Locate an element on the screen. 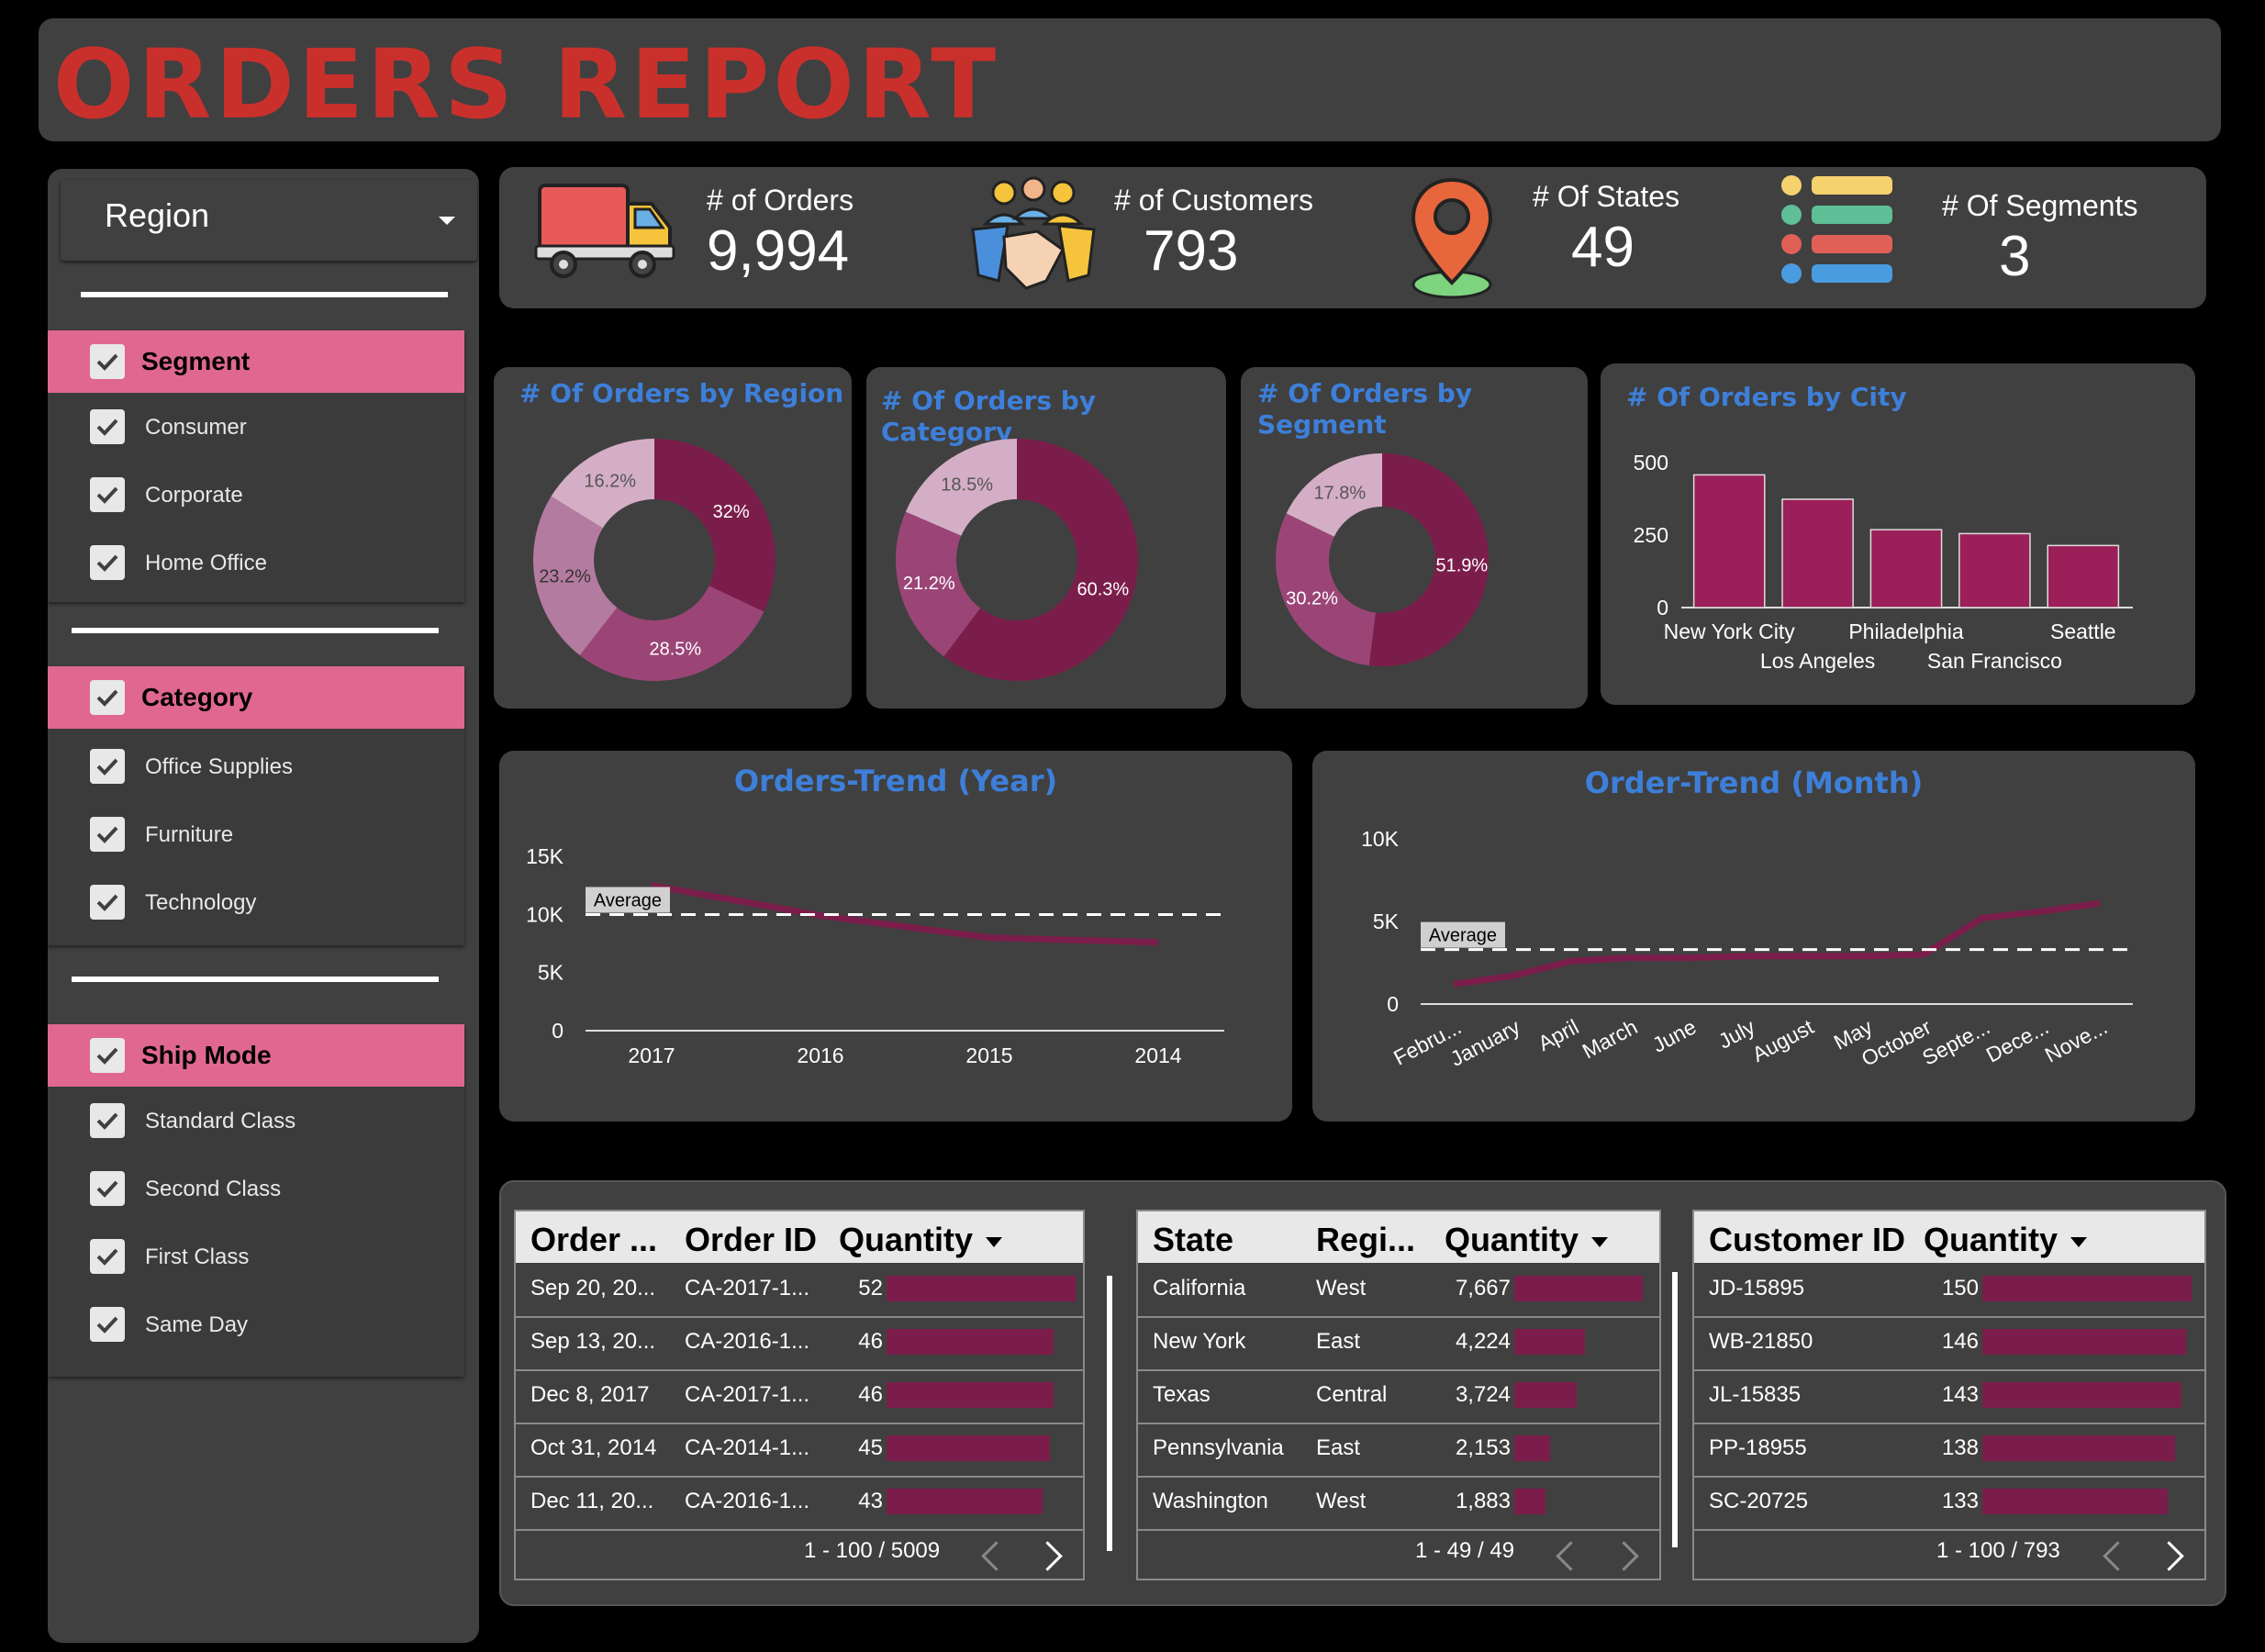 Image resolution: width=2265 pixels, height=1652 pixels. filter-option: Second Class is located at coordinates (256, 1195).